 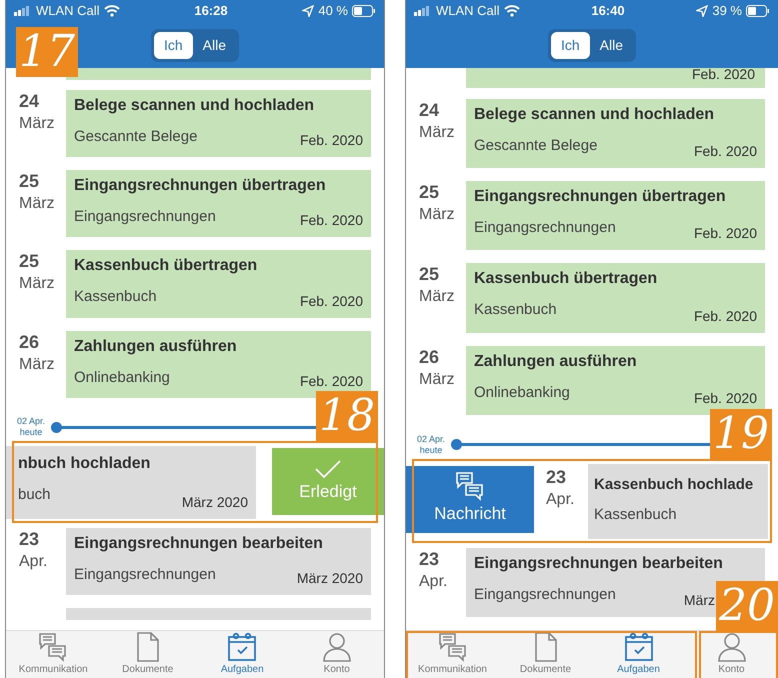 What do you see at coordinates (615, 78) in the screenshot?
I see `task-card: Feb. 2020` at bounding box center [615, 78].